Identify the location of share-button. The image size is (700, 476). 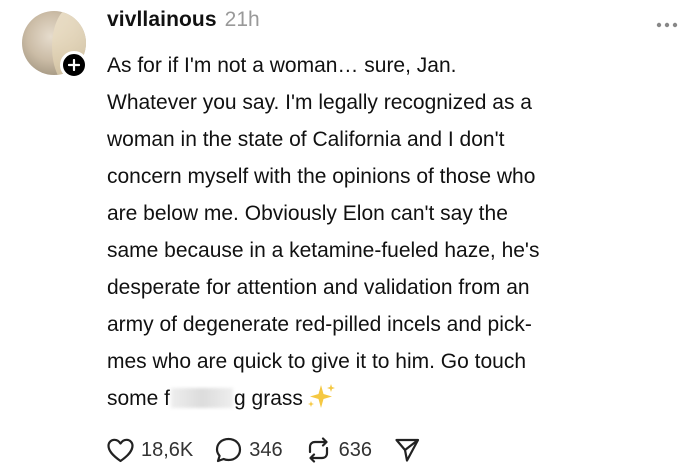
(407, 450).